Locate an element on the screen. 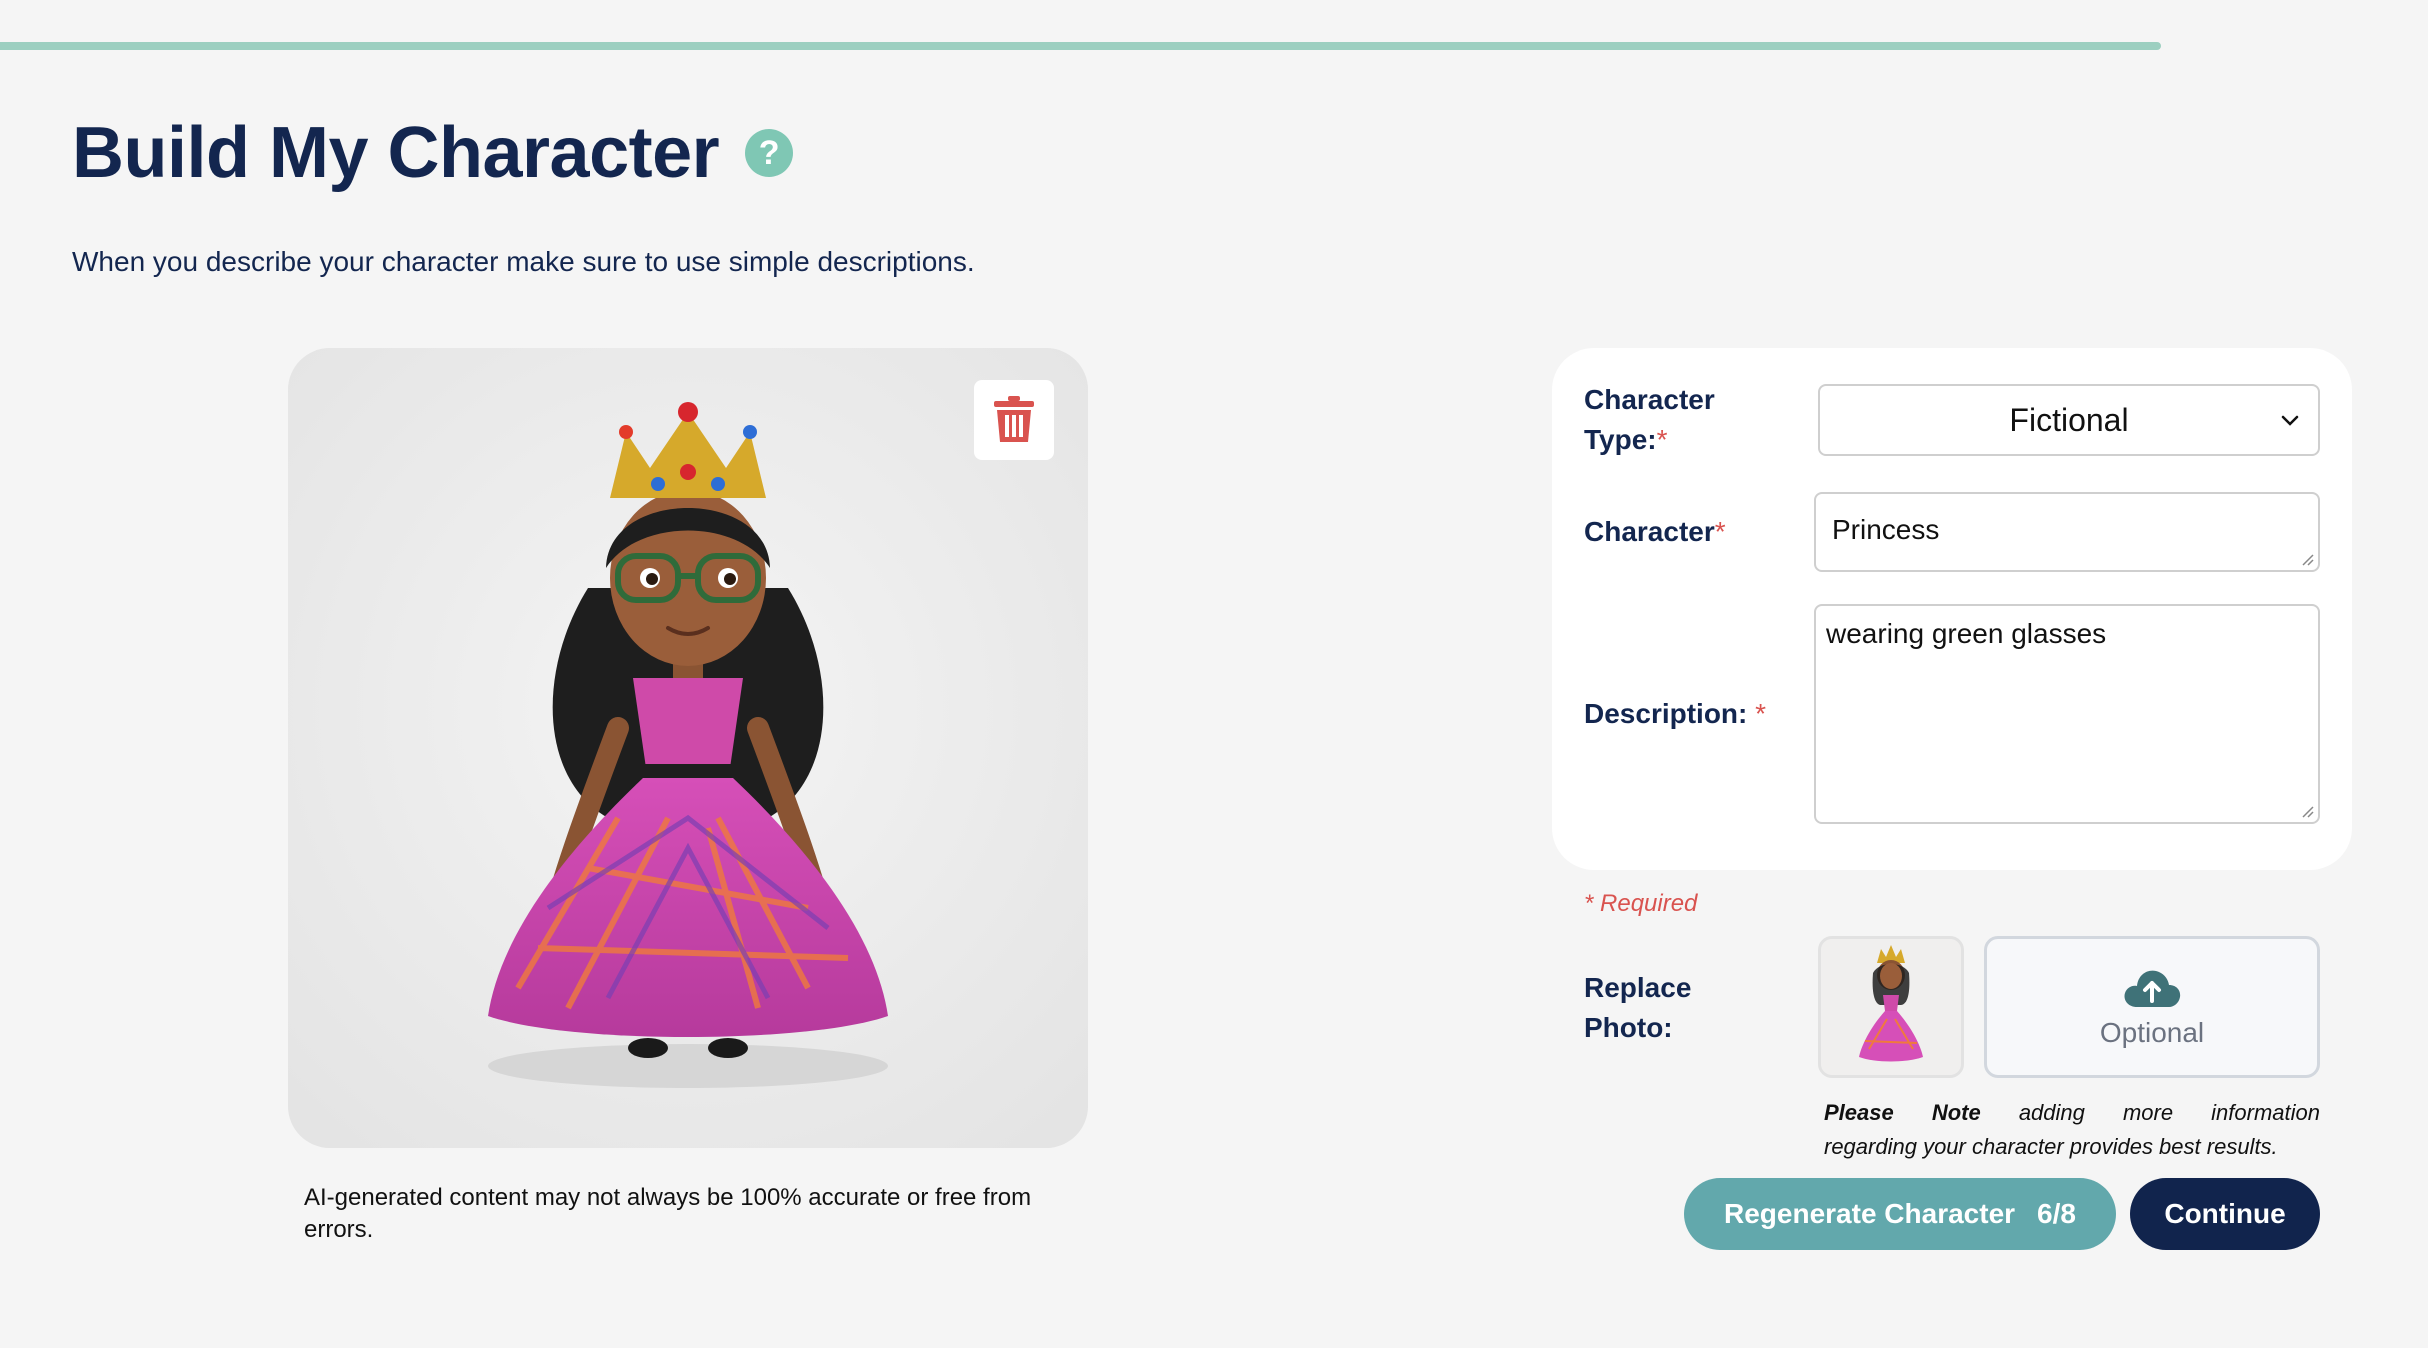 The width and height of the screenshot is (2428, 1348). title-row: Build My Character ? is located at coordinates (433, 153).